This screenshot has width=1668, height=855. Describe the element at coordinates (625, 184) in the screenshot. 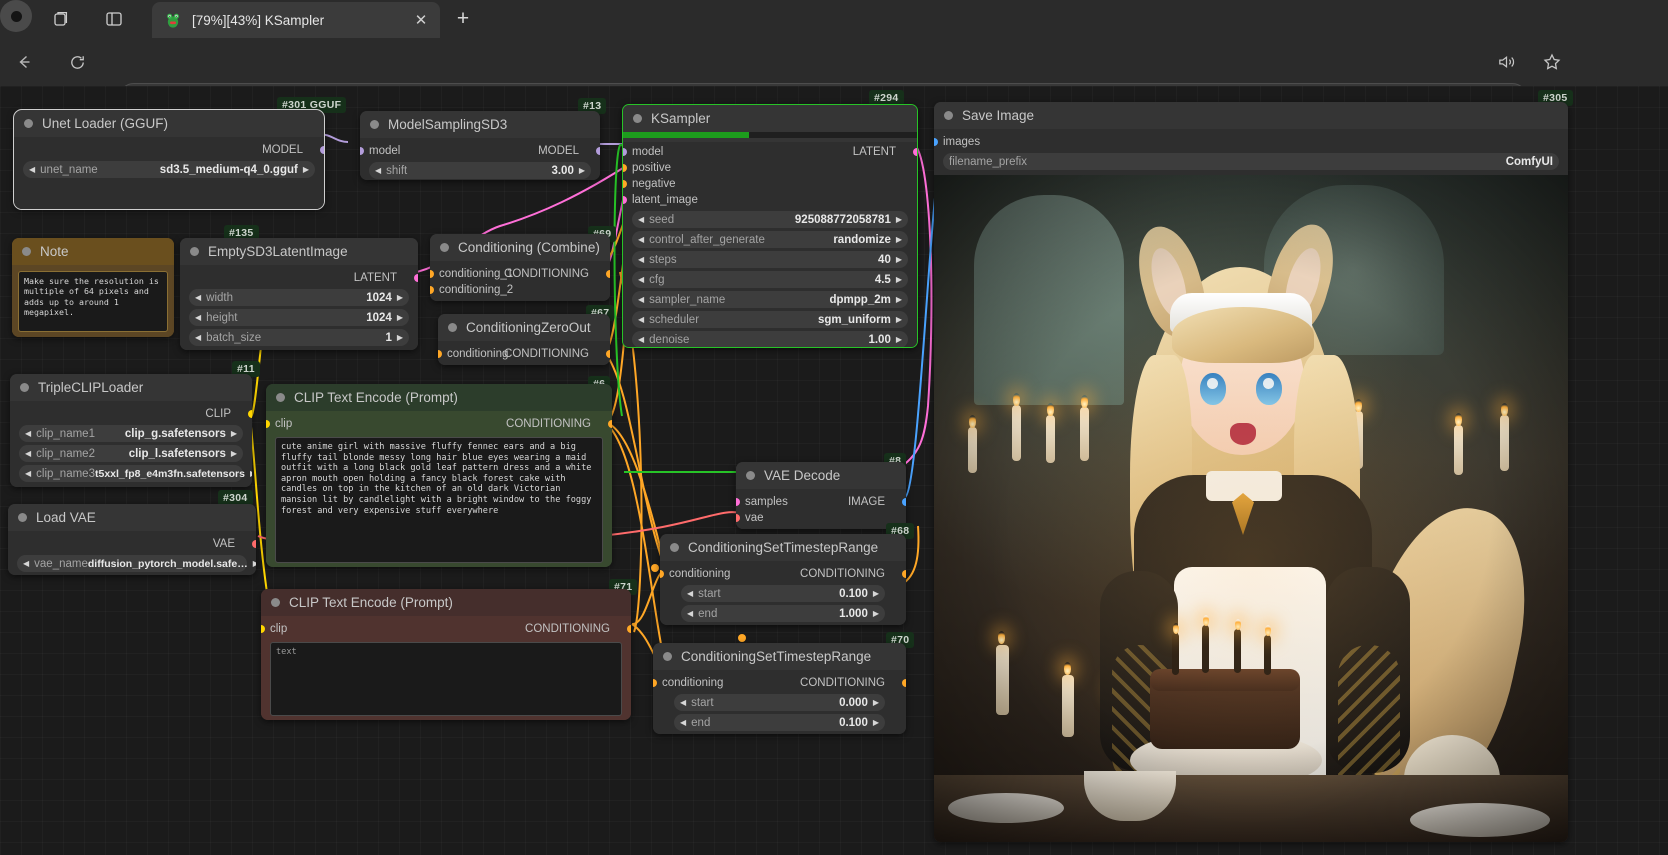

I see `port-negative-in` at that location.